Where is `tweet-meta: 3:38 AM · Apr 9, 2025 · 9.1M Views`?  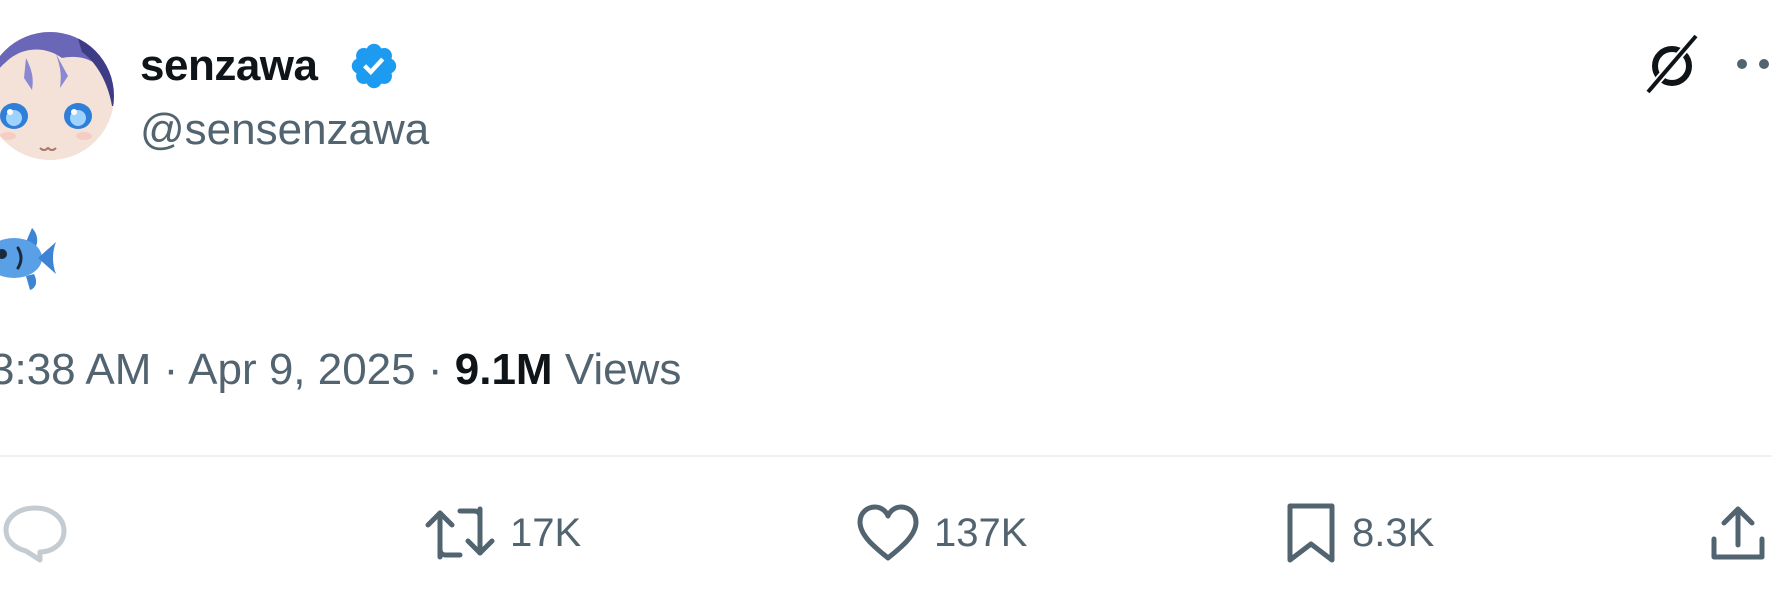 tweet-meta: 3:38 AM · Apr 9, 2025 · 9.1M Views is located at coordinates (340, 370).